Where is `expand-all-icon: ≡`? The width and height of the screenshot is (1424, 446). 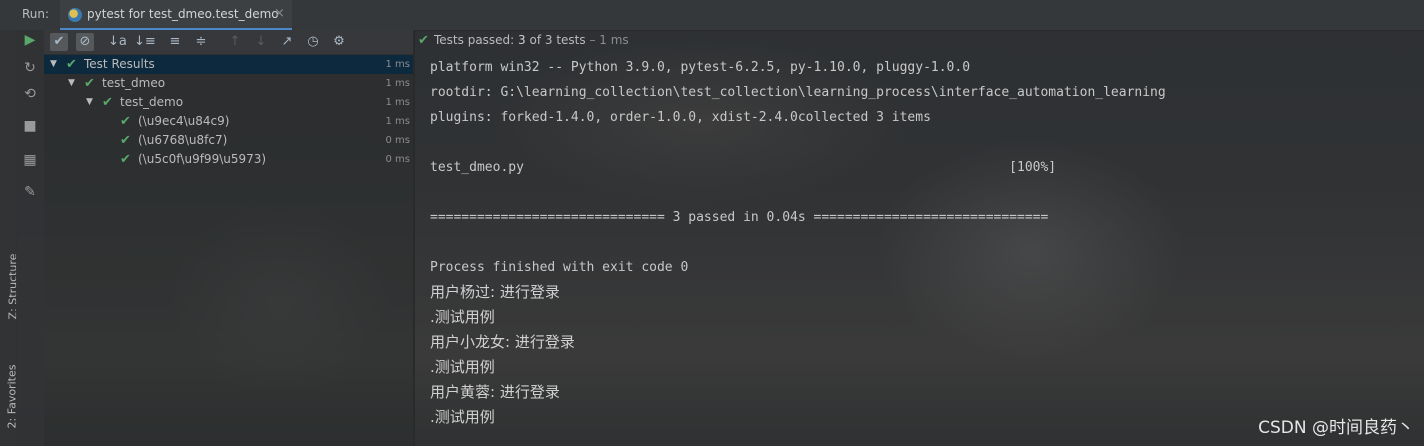
expand-all-icon: ≡ is located at coordinates (175, 42).